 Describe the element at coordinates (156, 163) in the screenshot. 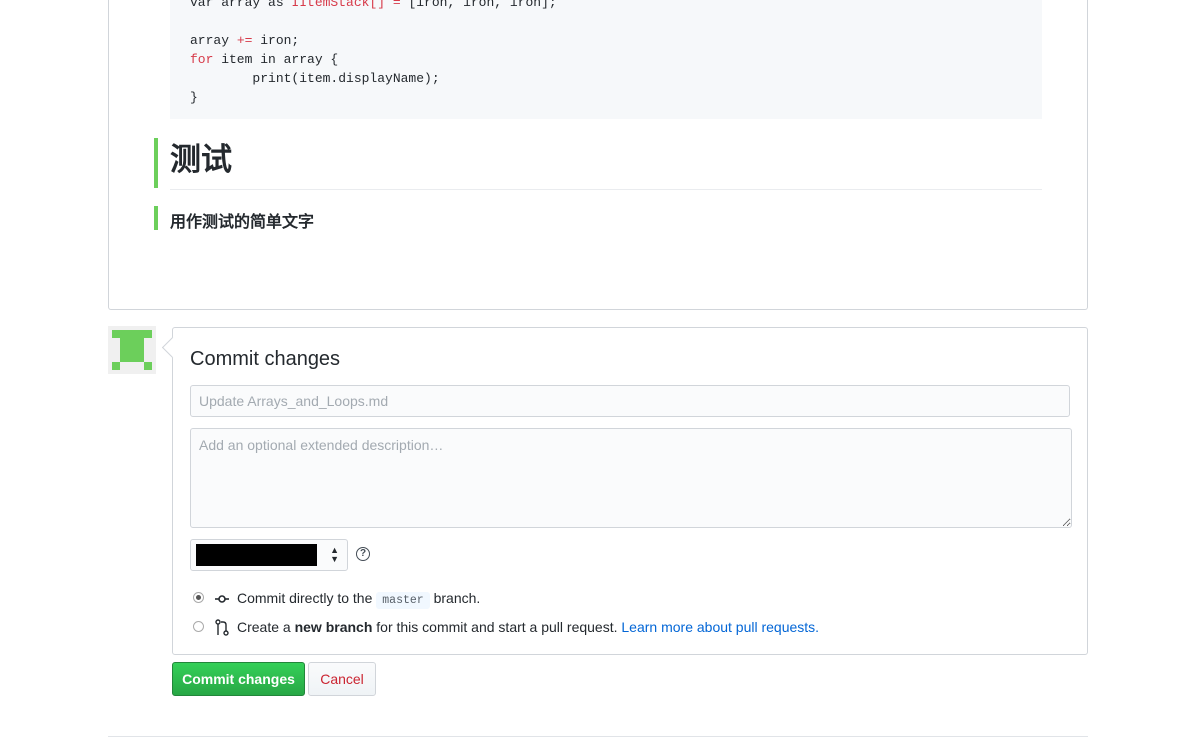

I see `heading-accent-bar` at that location.